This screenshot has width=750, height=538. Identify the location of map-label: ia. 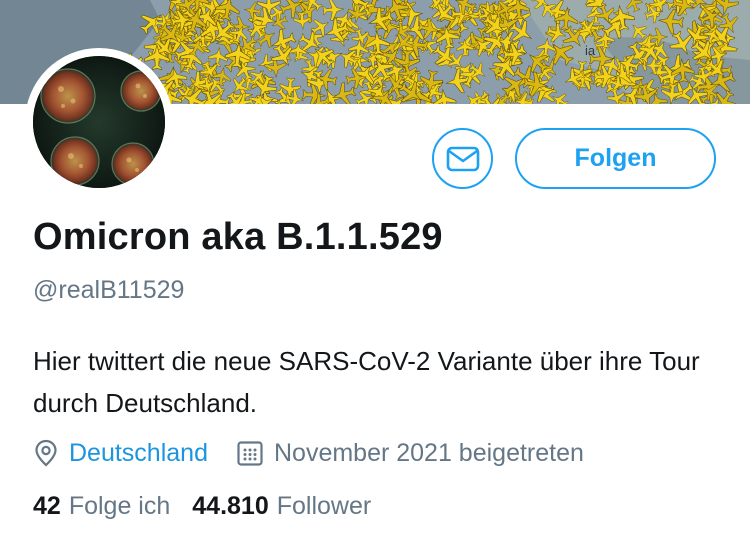
(590, 50).